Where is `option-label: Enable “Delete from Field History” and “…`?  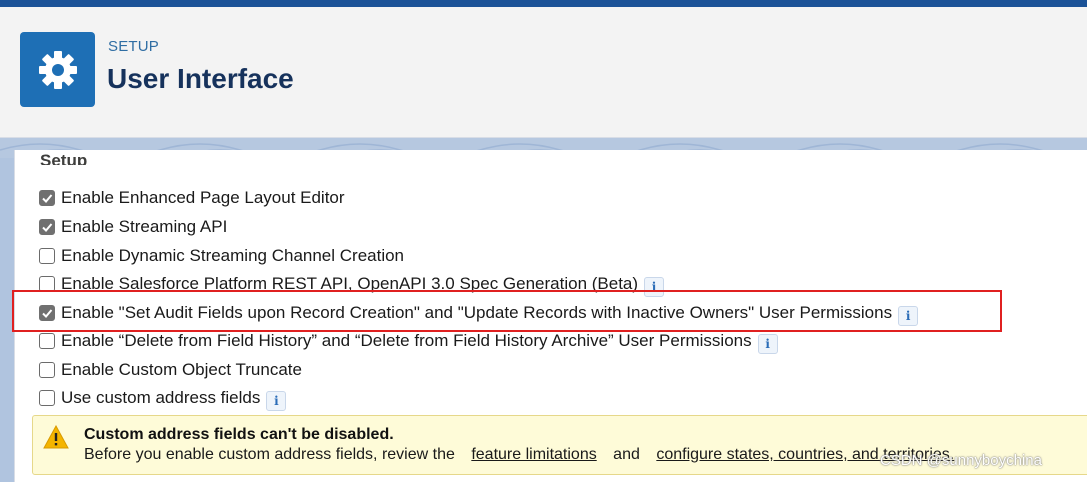
option-label: Enable “Delete from Field History” and “… is located at coordinates (406, 340).